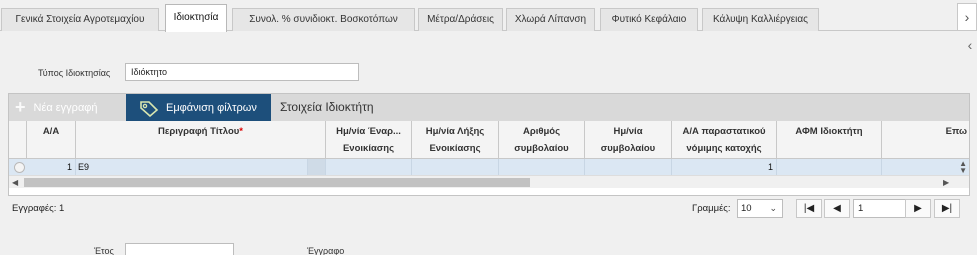 The image size is (977, 255). Describe the element at coordinates (460, 19) in the screenshot. I see `tab-measures-actions: Μέτρα/Δράσεις` at that location.